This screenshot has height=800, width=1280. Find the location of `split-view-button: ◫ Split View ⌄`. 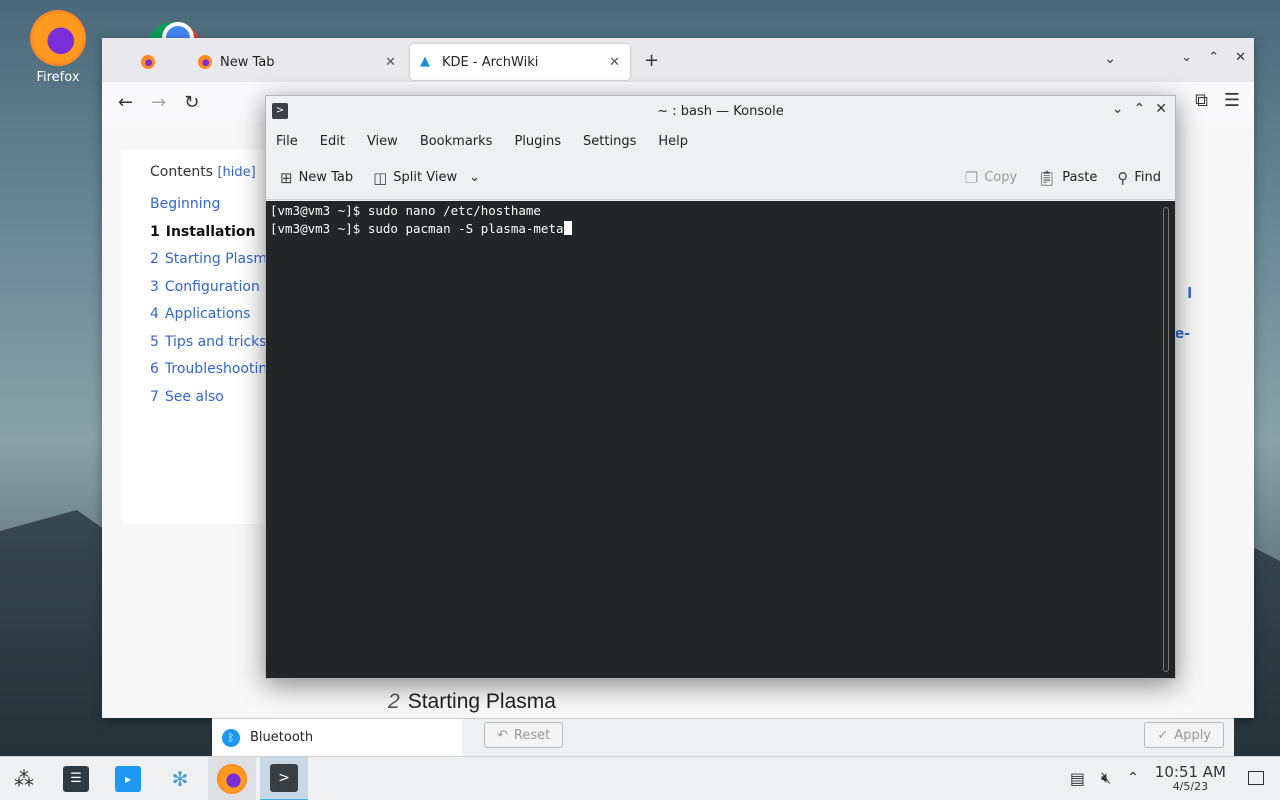

split-view-button: ◫ Split View ⌄ is located at coordinates (426, 178).